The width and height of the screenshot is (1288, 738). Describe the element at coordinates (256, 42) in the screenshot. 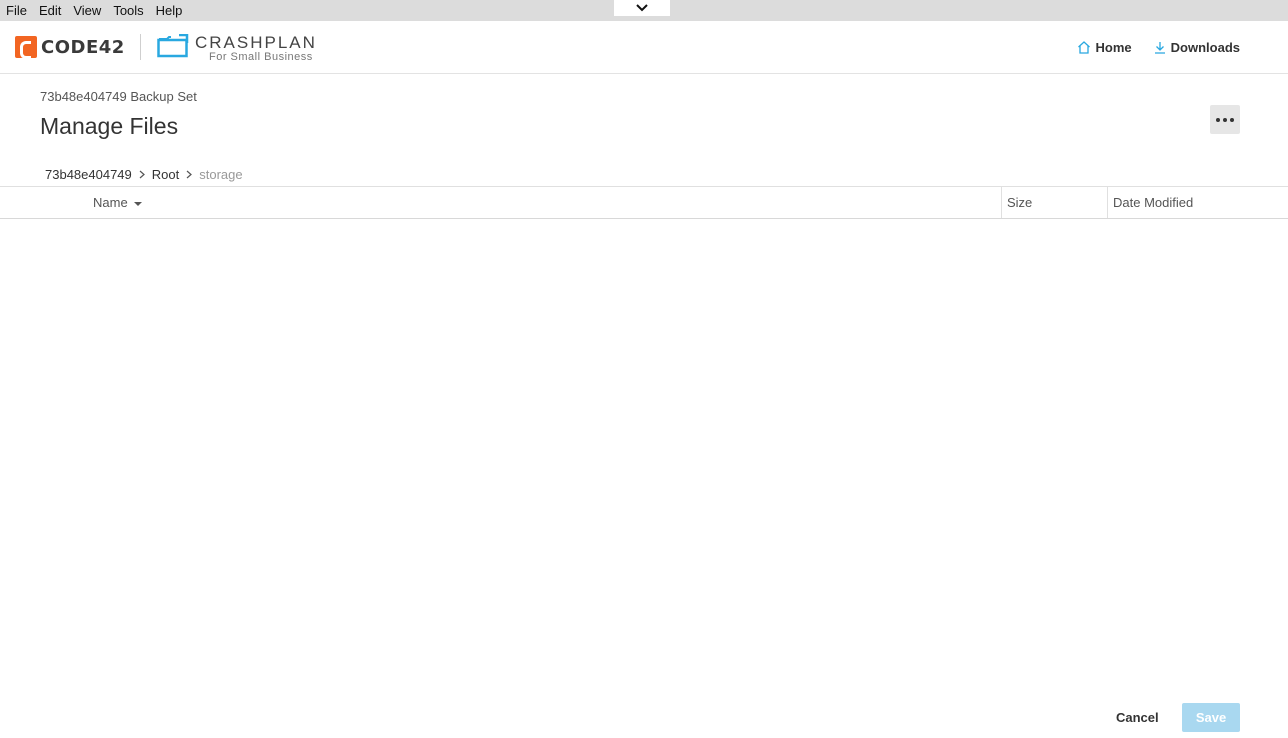

I see `crashplan-logo-title: CRASHPLAN` at that location.